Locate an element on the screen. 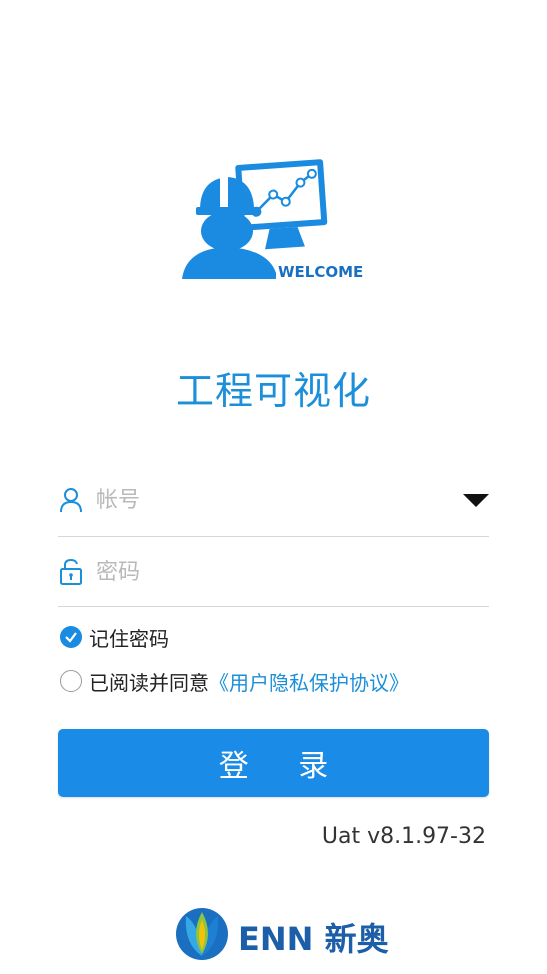 This screenshot has width=547, height=974. remember-password-row: 记住密码 is located at coordinates (114, 637).